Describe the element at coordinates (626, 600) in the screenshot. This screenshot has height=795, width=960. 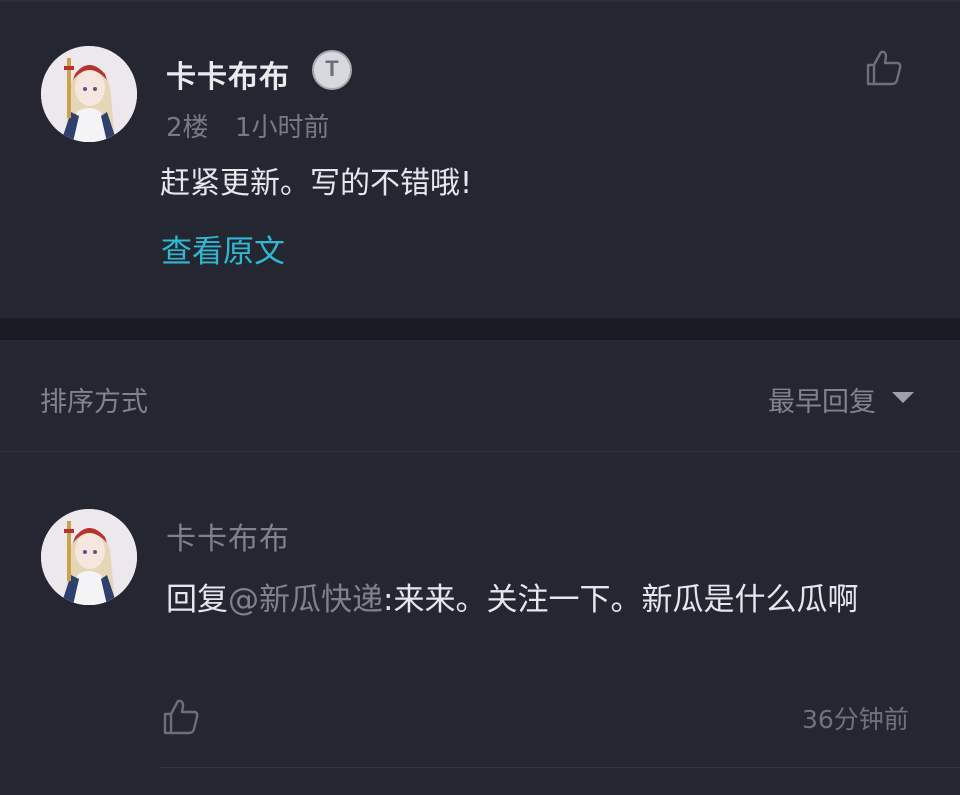
I see `reply-body: 来来。关注一下。新瓜是什么瓜啊` at that location.